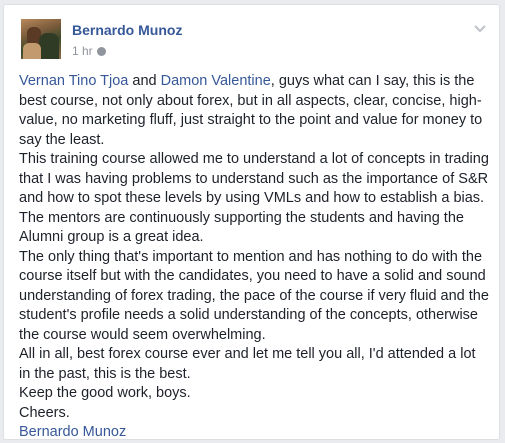 Image resolution: width=505 pixels, height=443 pixels. What do you see at coordinates (101, 51) in the screenshot?
I see `globe-icon` at bounding box center [101, 51].